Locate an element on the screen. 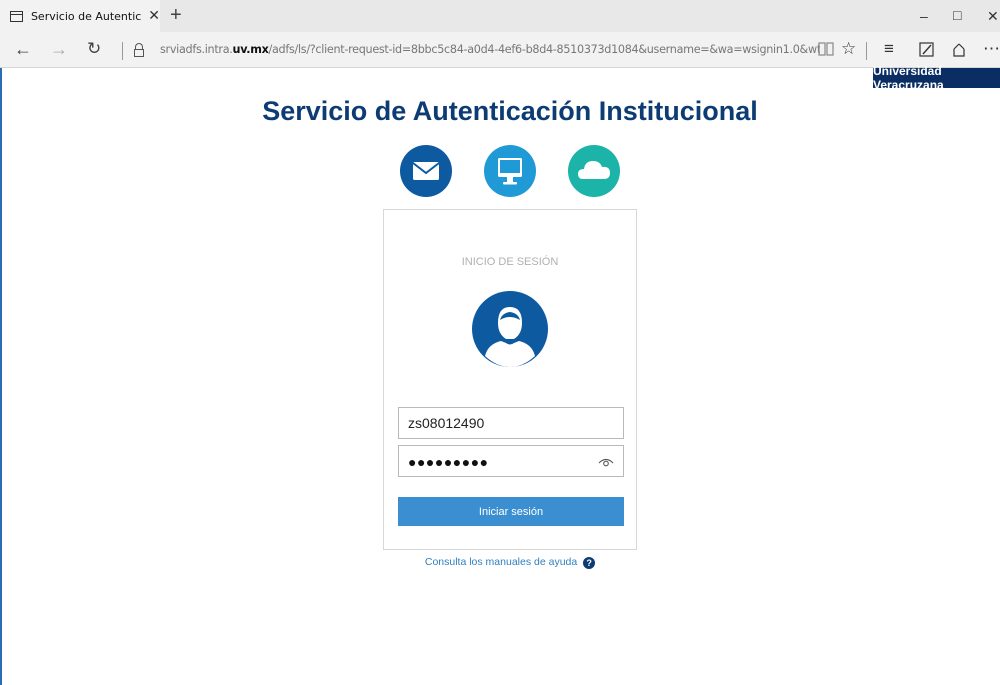  help-question-icon: ? is located at coordinates (589, 563).